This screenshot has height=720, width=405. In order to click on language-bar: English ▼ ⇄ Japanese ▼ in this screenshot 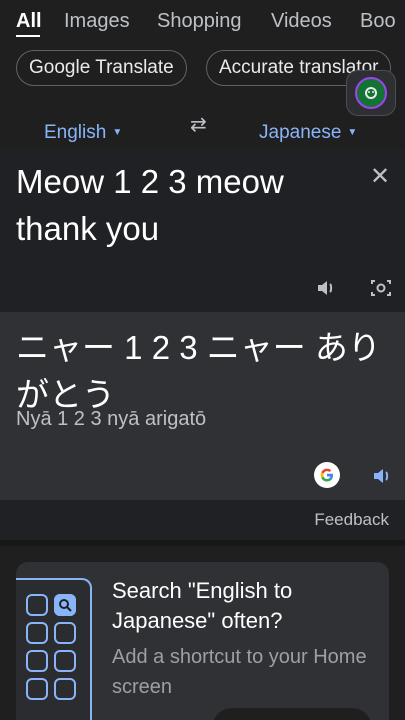, I will do `click(202, 124)`.